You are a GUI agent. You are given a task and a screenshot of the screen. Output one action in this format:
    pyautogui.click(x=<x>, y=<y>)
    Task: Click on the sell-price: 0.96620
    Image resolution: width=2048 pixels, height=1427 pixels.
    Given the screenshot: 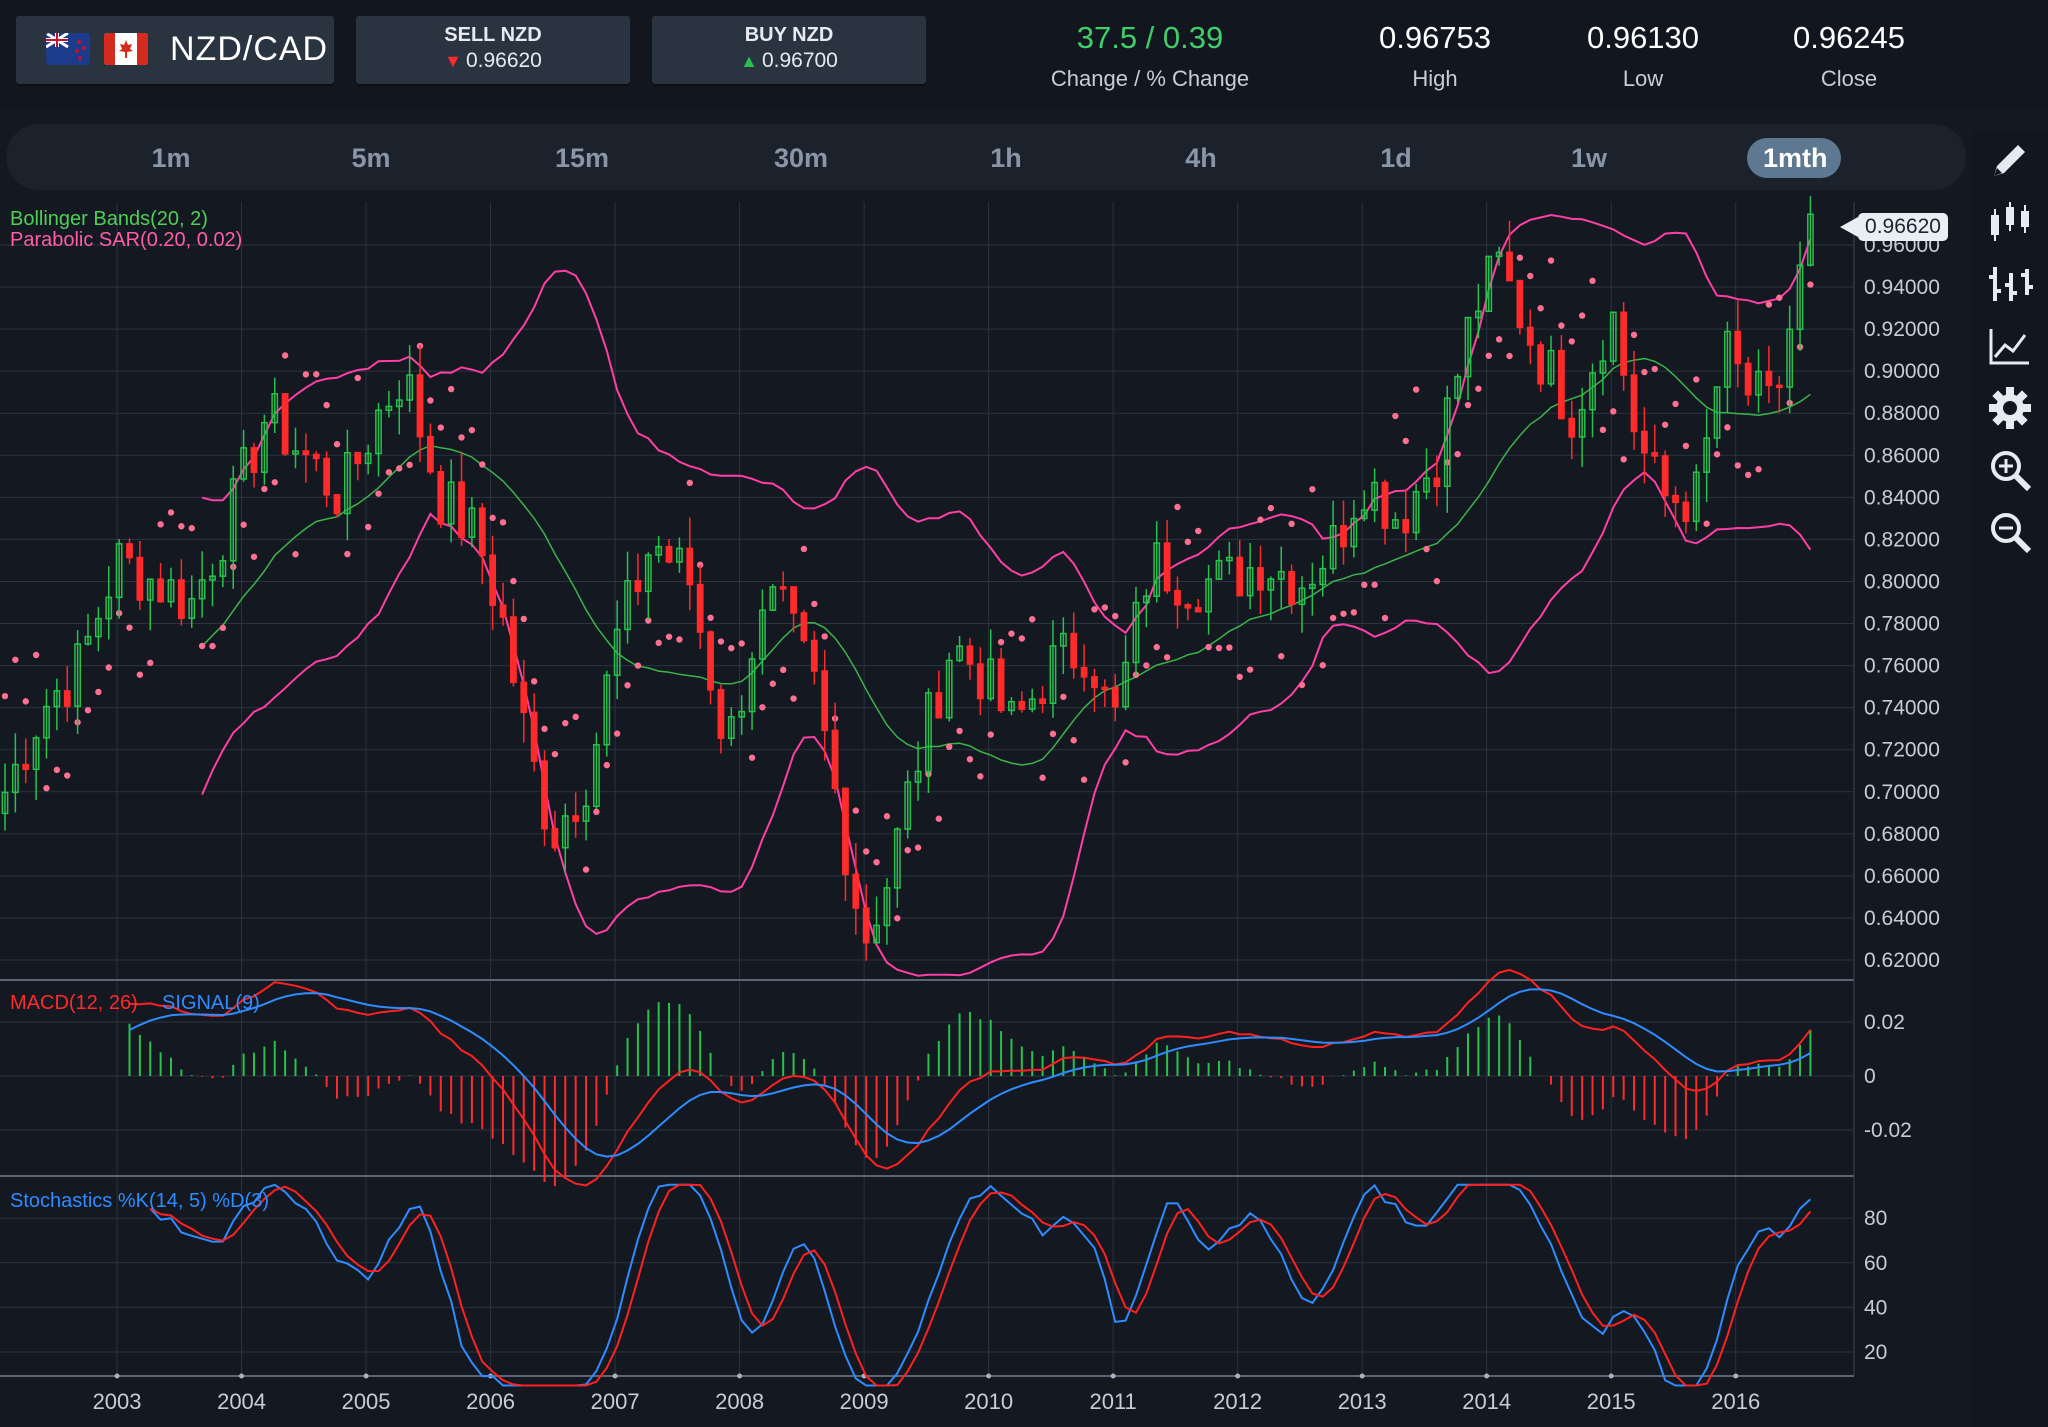 What is the action you would take?
    pyautogui.click(x=503, y=60)
    